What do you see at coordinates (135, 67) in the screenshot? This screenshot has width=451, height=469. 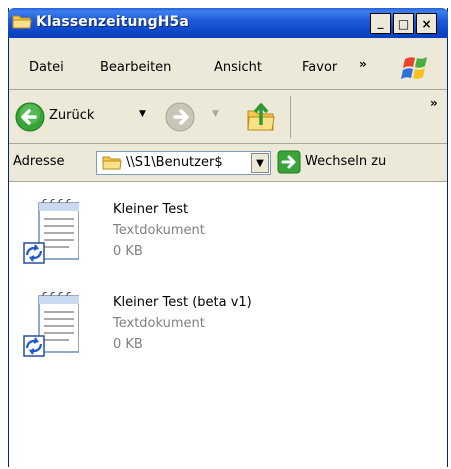 I see `menu-item-bearbeiten: Bearbeiten` at bounding box center [135, 67].